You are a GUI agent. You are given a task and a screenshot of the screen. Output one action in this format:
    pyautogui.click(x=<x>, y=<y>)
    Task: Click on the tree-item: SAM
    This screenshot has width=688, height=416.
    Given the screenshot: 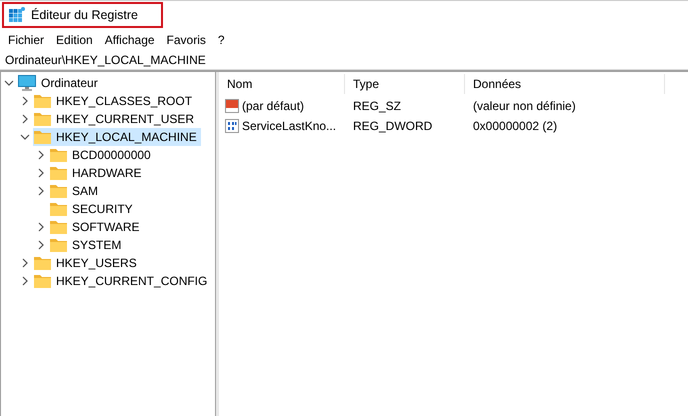 What is the action you would take?
    pyautogui.click(x=75, y=191)
    